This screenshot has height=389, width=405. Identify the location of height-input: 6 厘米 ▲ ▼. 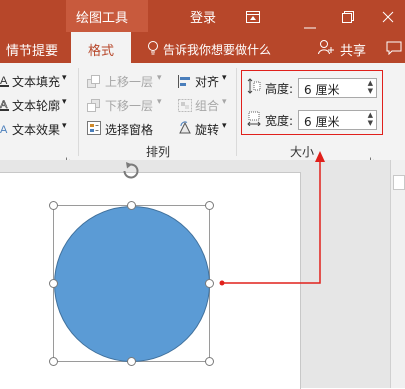
(337, 88).